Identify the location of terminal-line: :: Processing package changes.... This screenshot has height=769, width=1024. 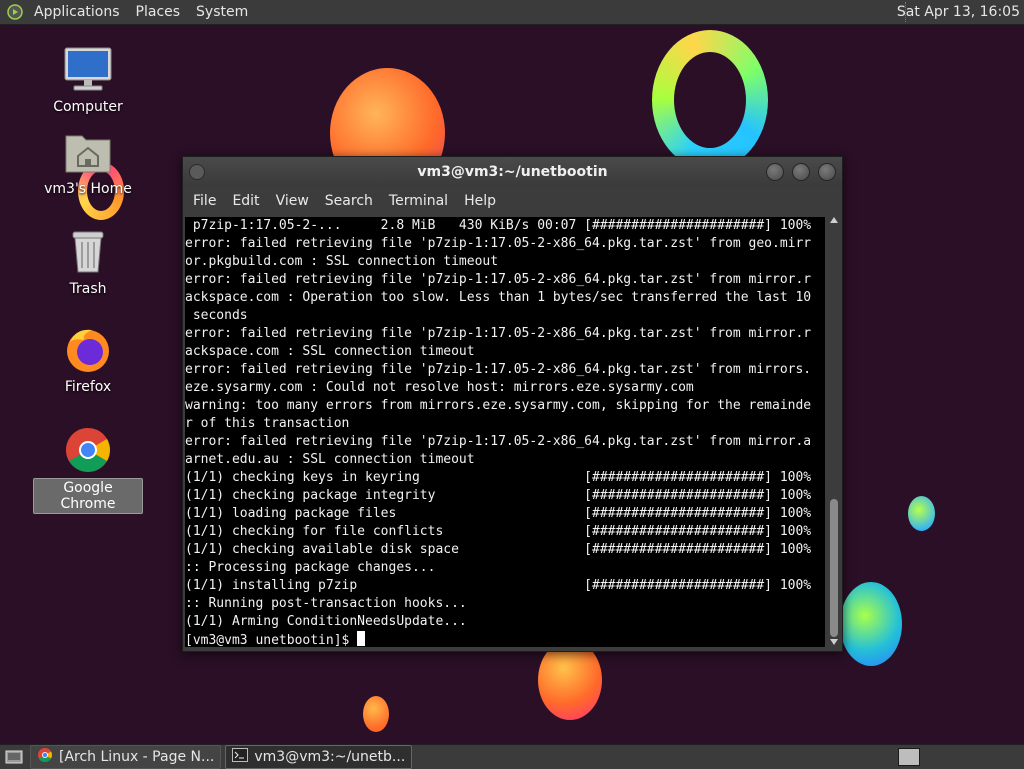
(310, 567).